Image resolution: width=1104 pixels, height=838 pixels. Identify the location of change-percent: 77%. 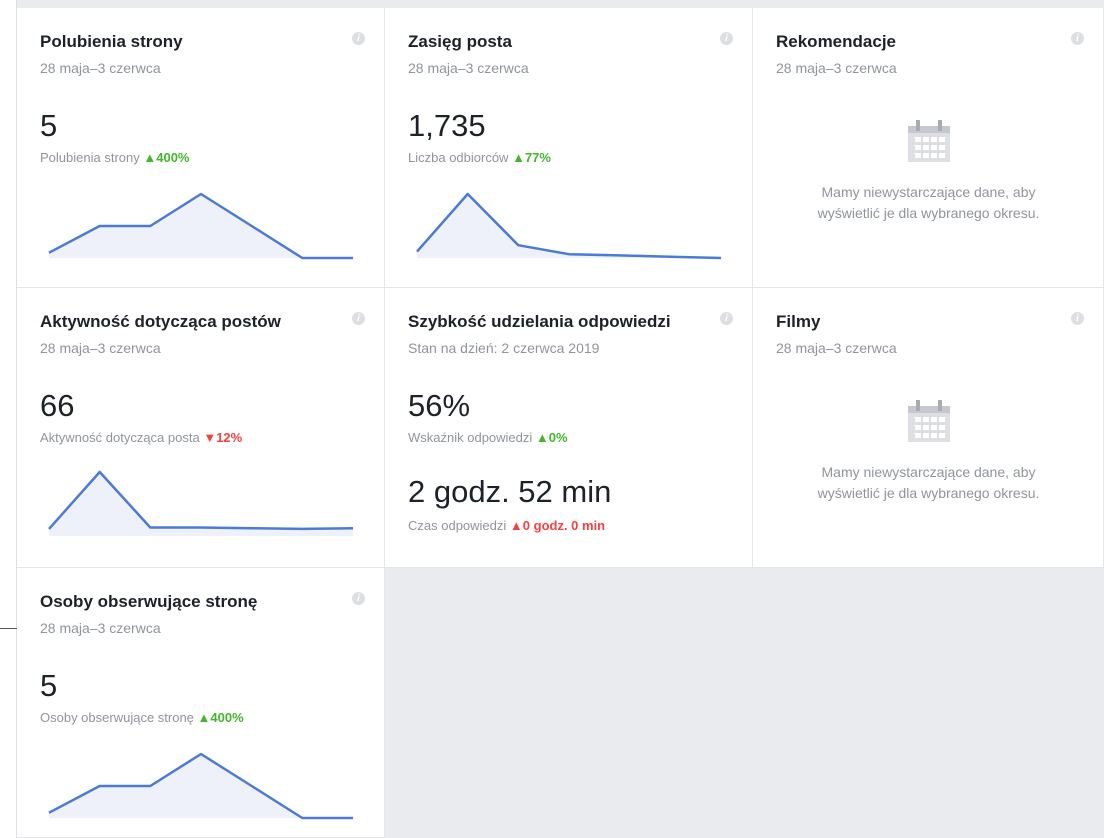
(537, 157).